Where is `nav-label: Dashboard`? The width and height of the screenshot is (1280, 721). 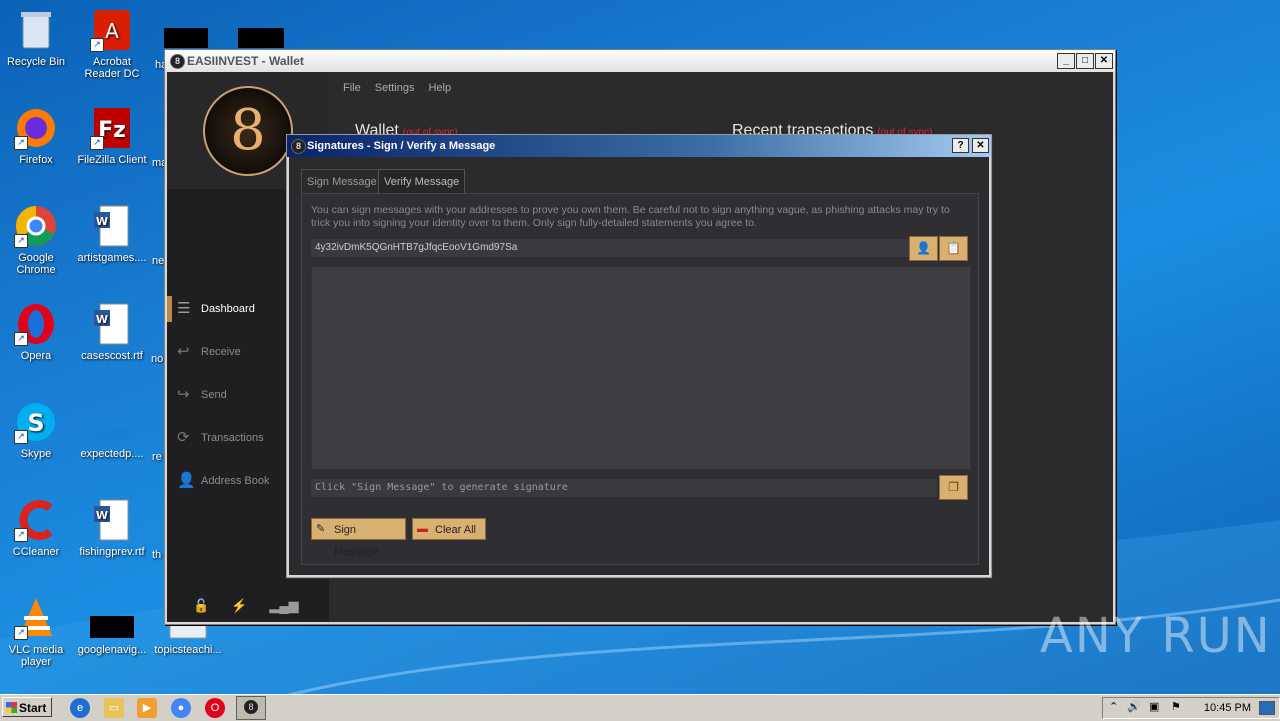 nav-label: Dashboard is located at coordinates (228, 309).